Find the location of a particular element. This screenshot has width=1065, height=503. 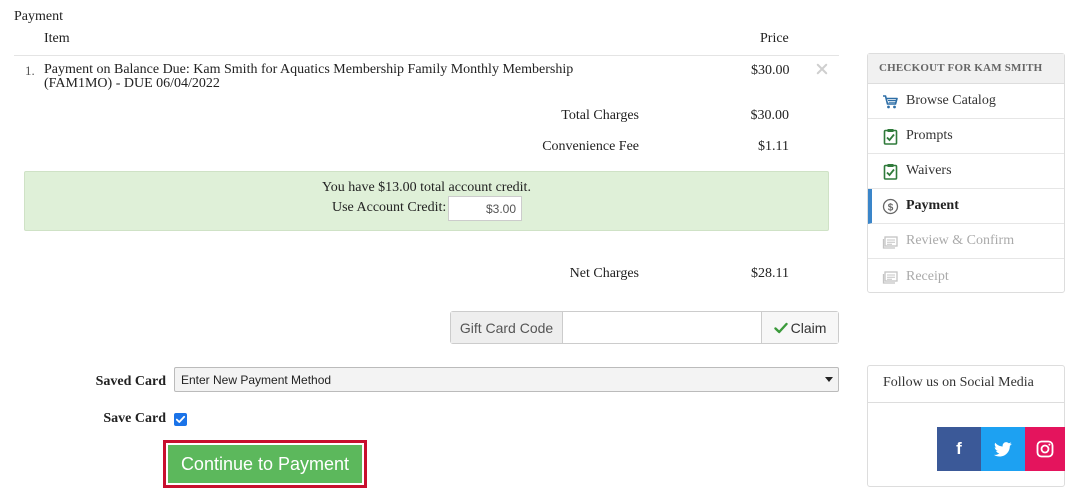

line-item-number: 1. is located at coordinates (30, 70).